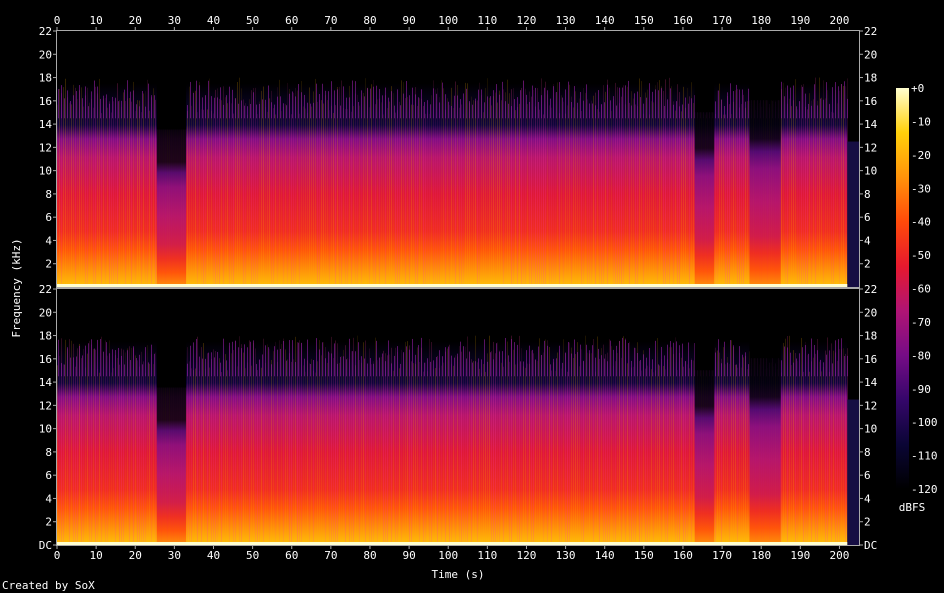 The width and height of the screenshot is (944, 593). What do you see at coordinates (527, 20) in the screenshot?
I see `x-tick-label-top: 120` at bounding box center [527, 20].